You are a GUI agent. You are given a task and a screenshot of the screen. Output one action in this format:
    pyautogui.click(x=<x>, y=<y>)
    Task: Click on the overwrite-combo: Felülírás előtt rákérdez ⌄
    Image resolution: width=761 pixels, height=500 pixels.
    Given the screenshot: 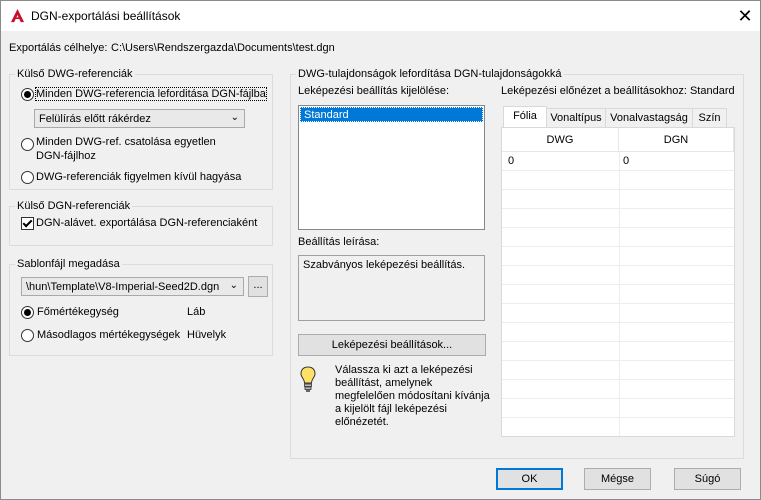 What is the action you would take?
    pyautogui.click(x=139, y=118)
    